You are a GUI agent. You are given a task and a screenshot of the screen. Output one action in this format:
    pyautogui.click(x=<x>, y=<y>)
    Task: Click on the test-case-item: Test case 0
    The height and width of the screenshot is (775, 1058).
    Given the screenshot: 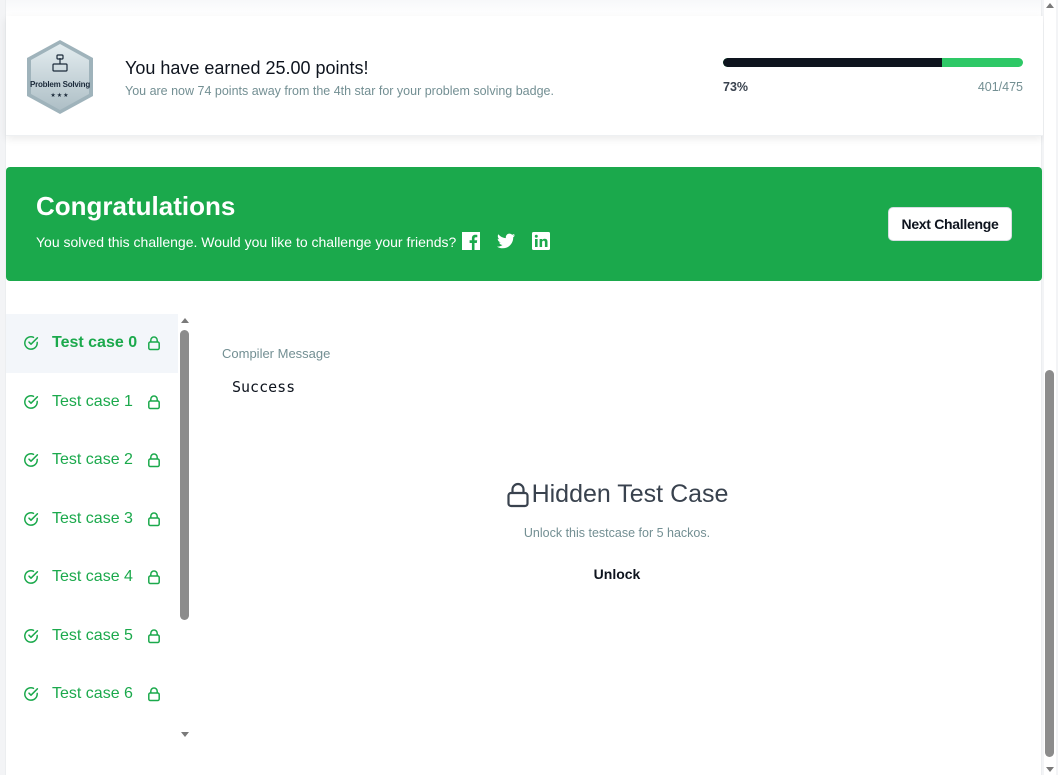 What is the action you would take?
    pyautogui.click(x=92, y=343)
    